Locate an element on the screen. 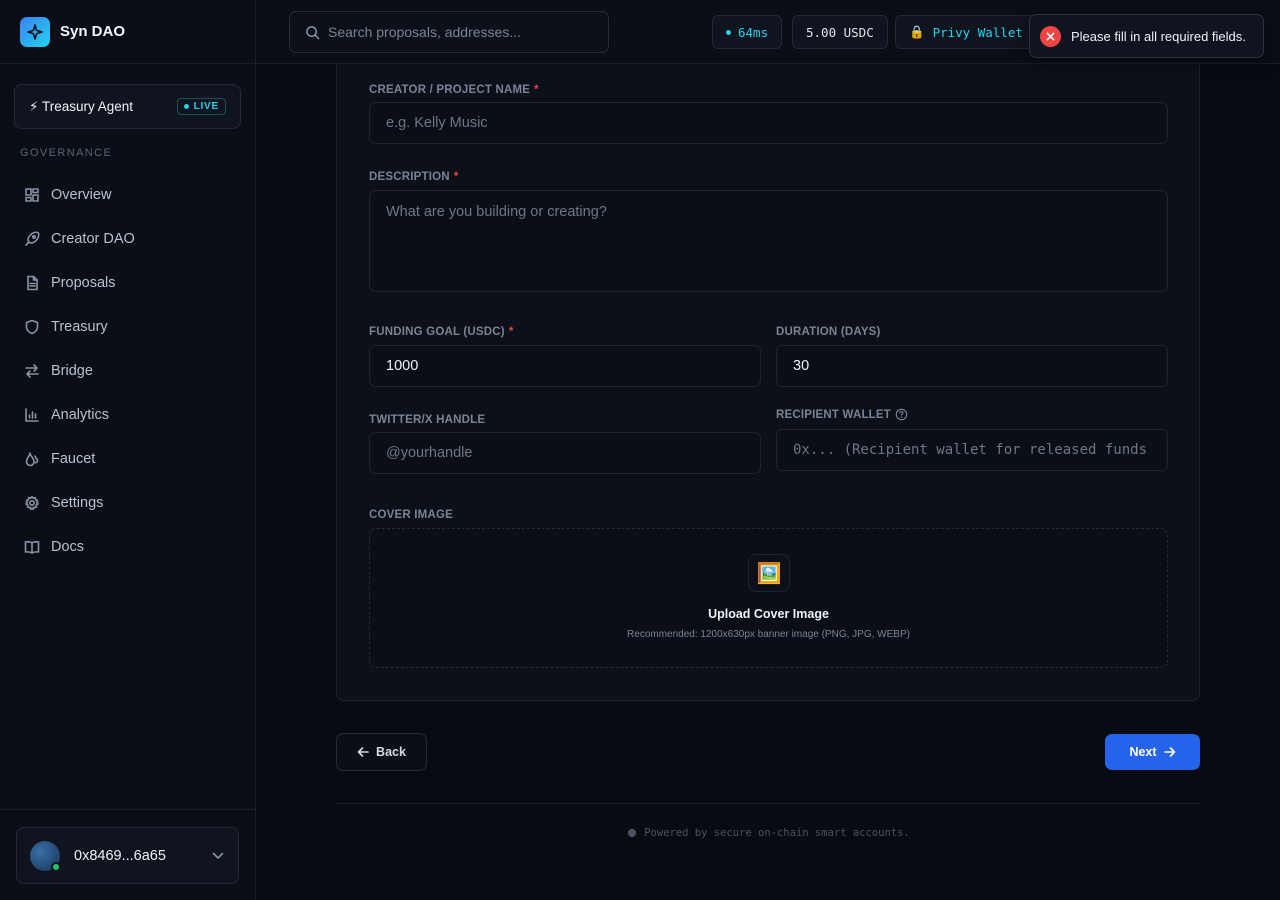  sidebar-item-label: Settings is located at coordinates (77, 503).